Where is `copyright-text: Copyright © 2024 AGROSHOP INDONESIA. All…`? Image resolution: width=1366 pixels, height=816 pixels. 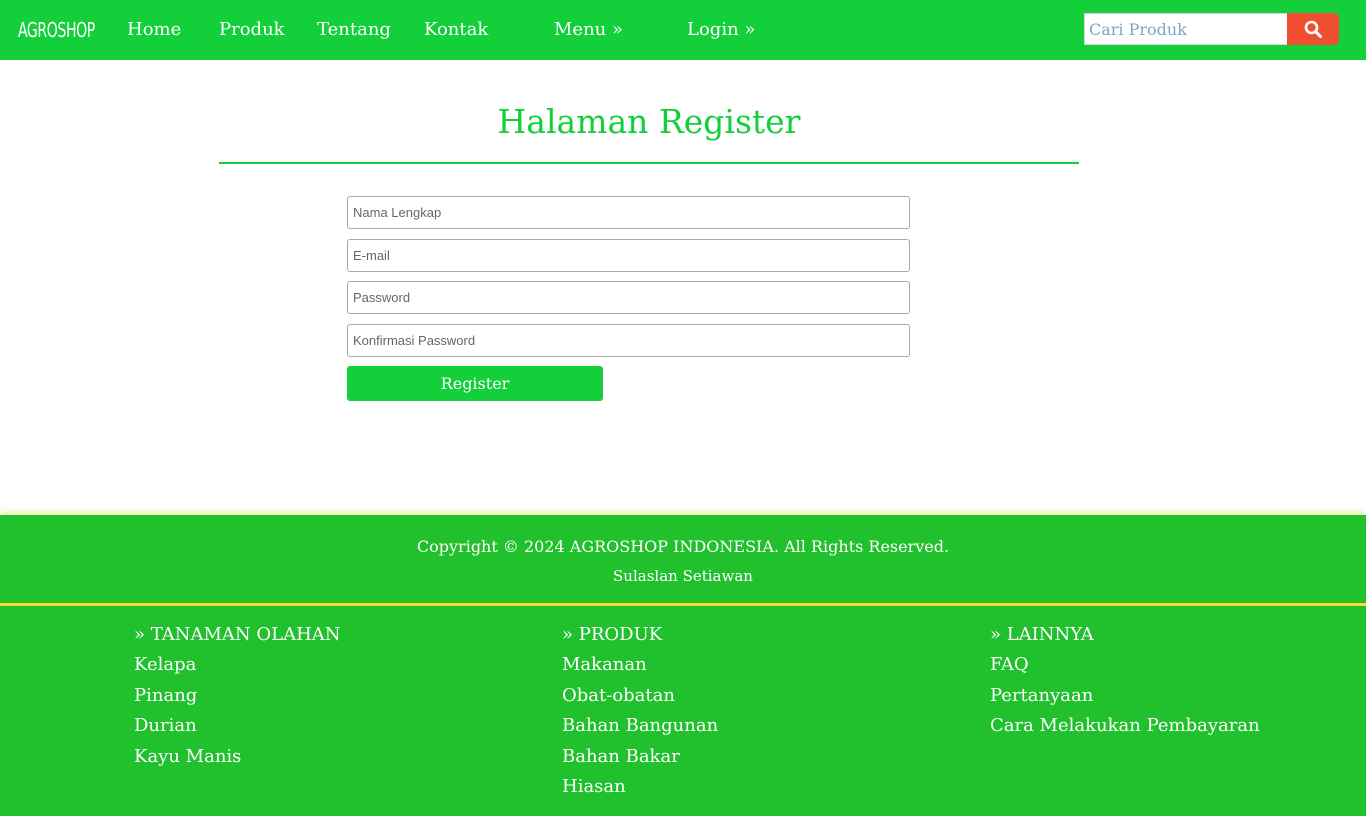
copyright-text: Copyright © 2024 AGROSHOP INDONESIA. All… is located at coordinates (683, 546).